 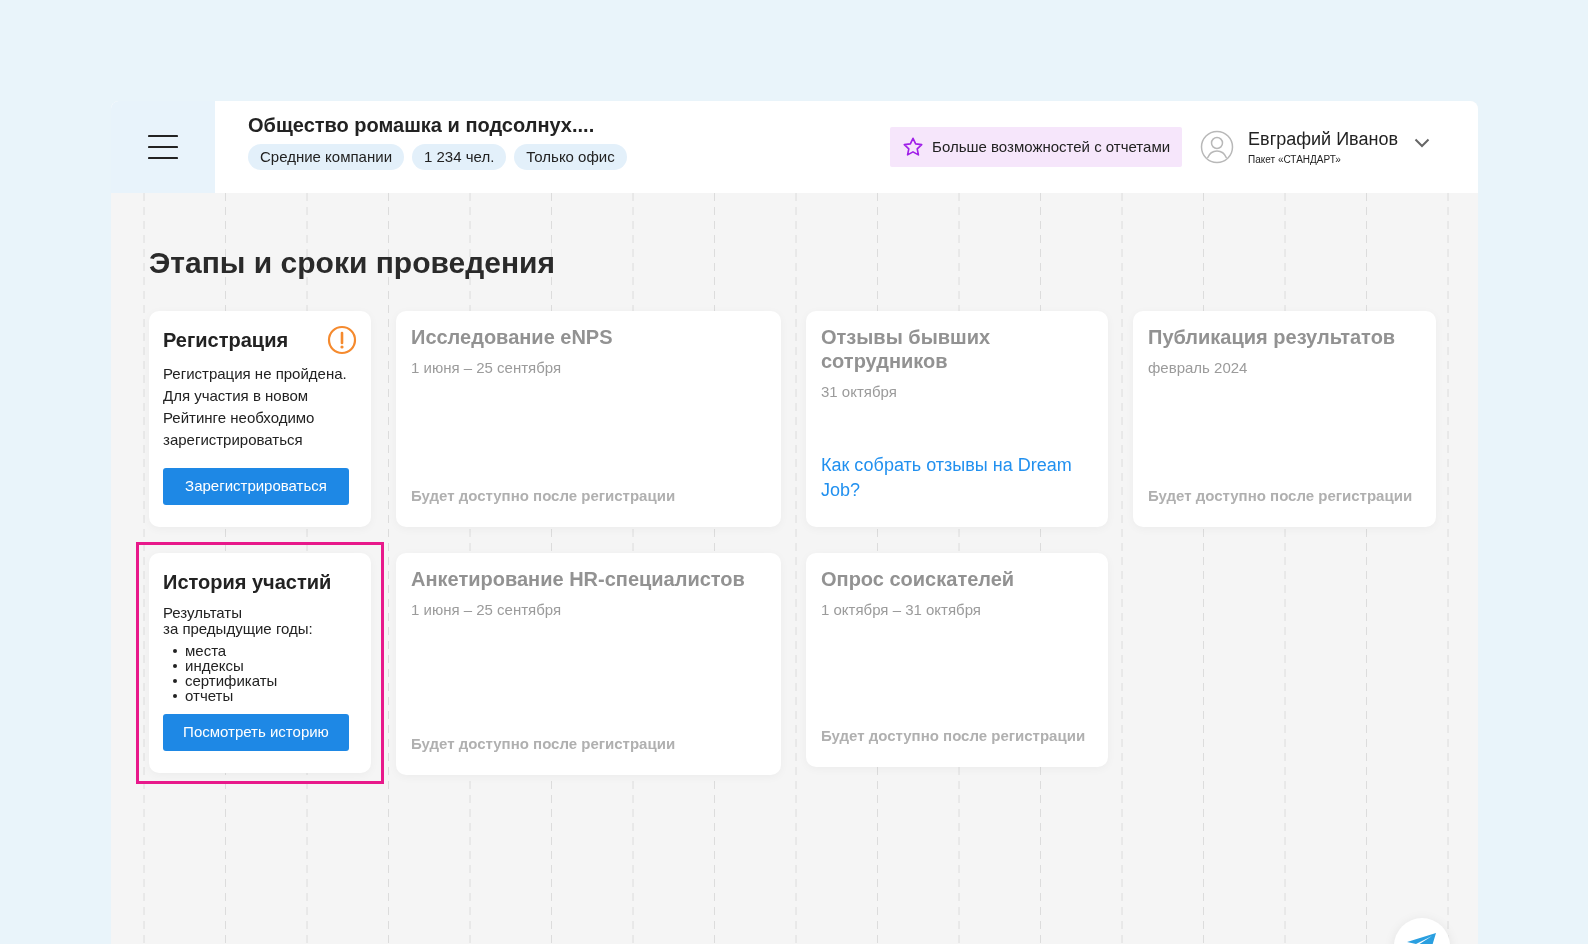 I want to click on card-title: Анкетирование HR-специалистов, so click(x=578, y=579).